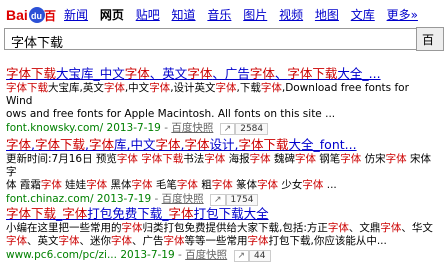  Describe the element at coordinates (17, 15) in the screenshot. I see `svg-text: Bai` at that location.